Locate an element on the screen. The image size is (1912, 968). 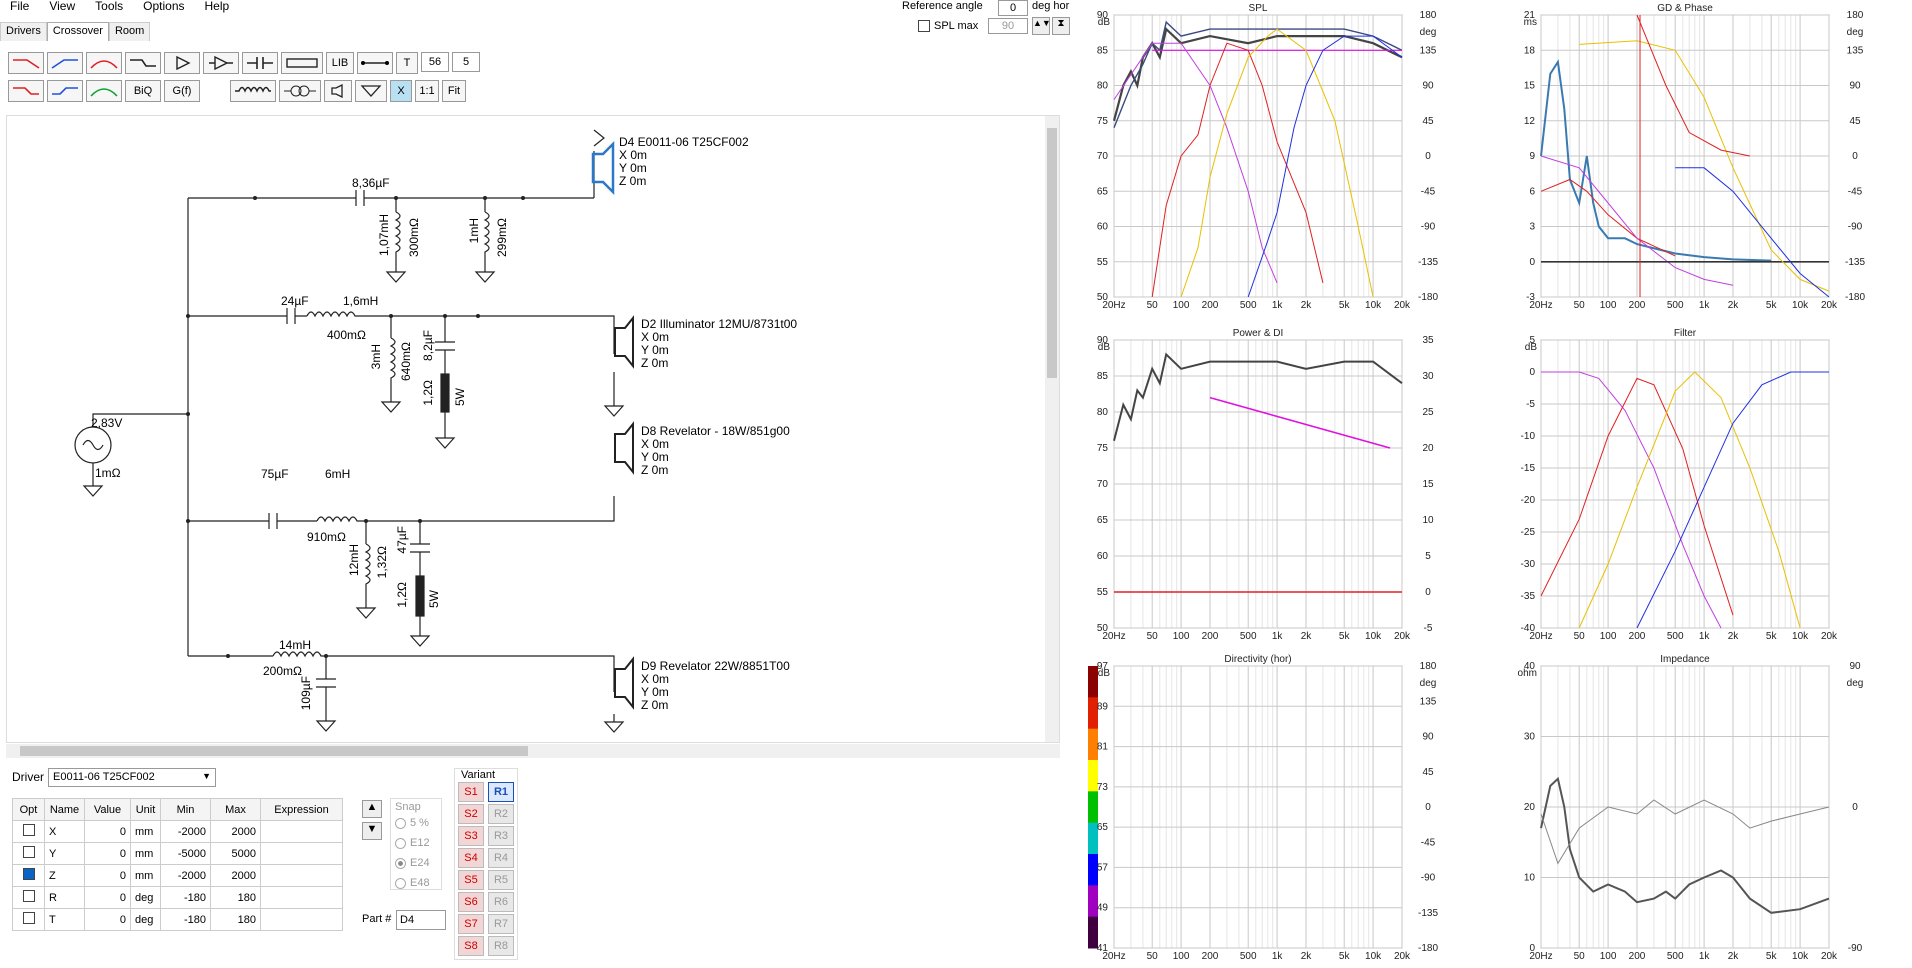
variant-r3: R3 is located at coordinates (501, 836).